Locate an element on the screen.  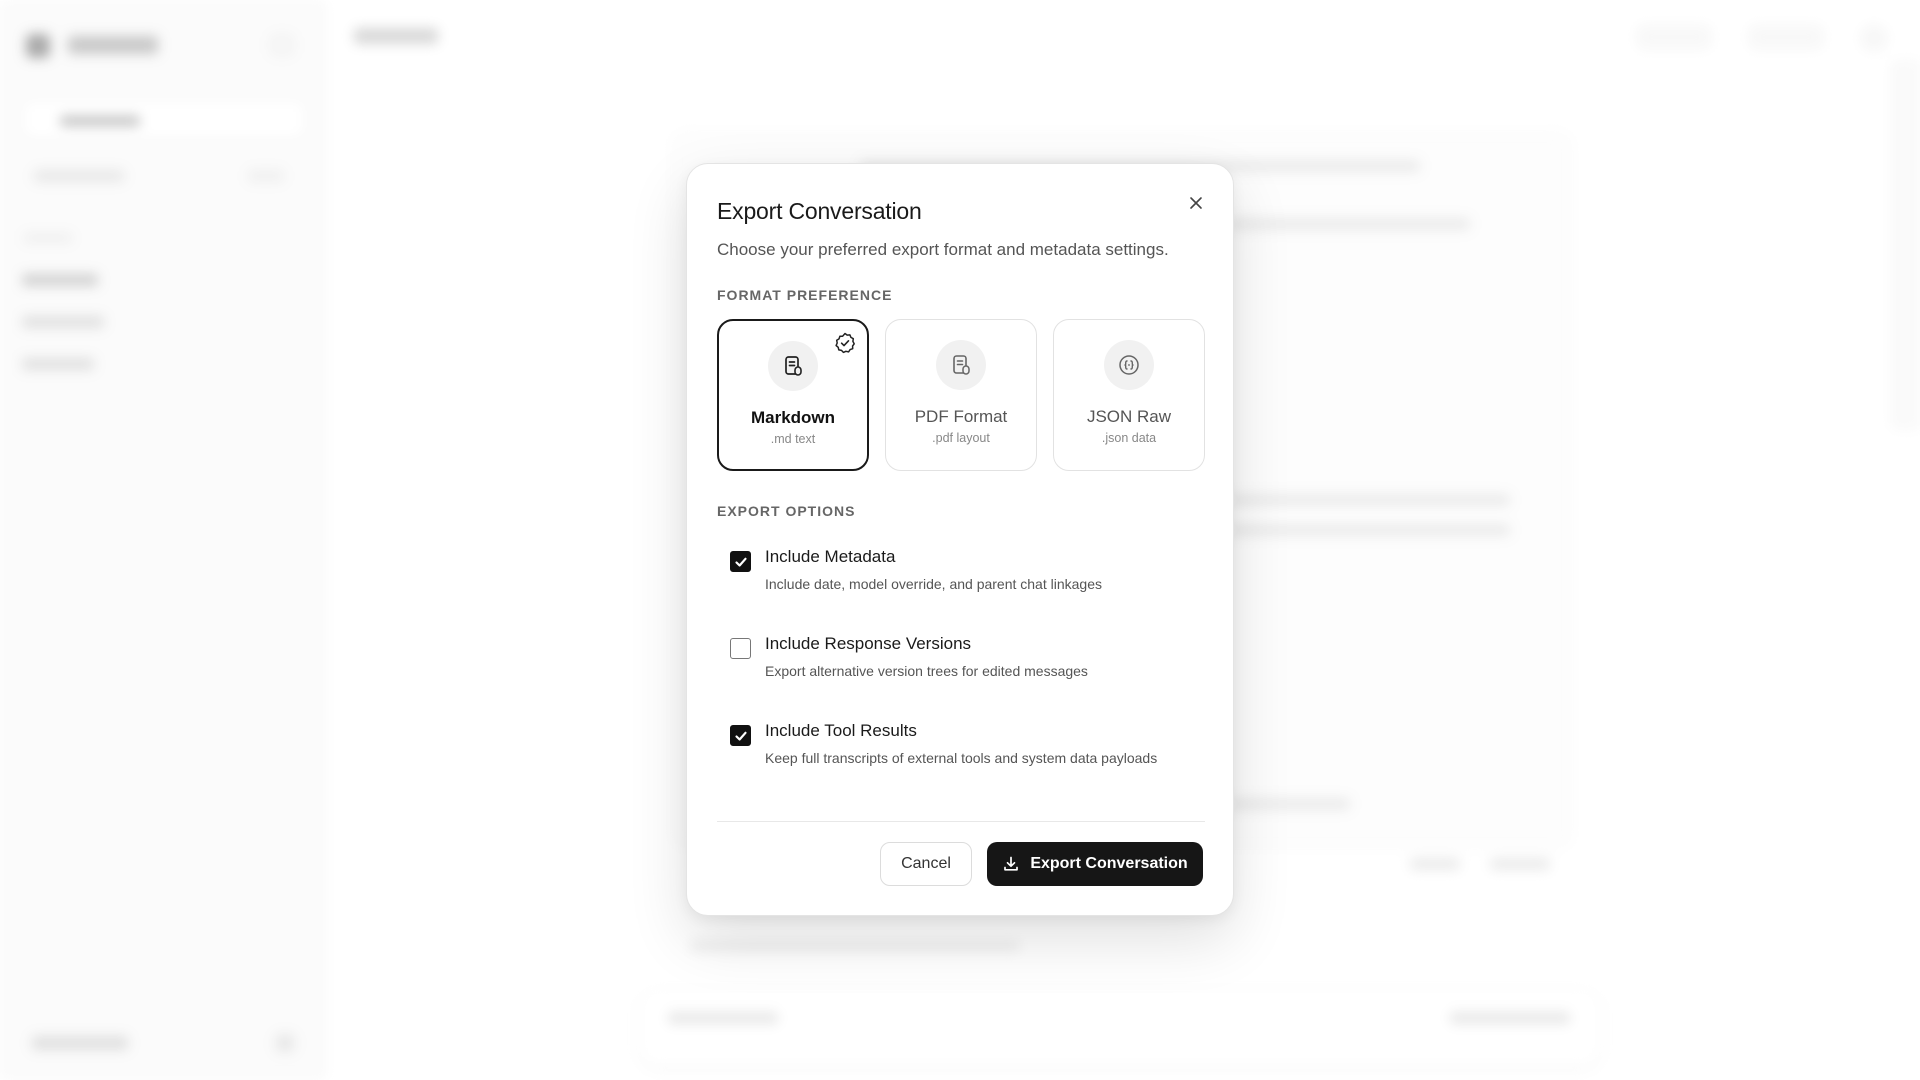
pdf-document-icon is located at coordinates (961, 365).